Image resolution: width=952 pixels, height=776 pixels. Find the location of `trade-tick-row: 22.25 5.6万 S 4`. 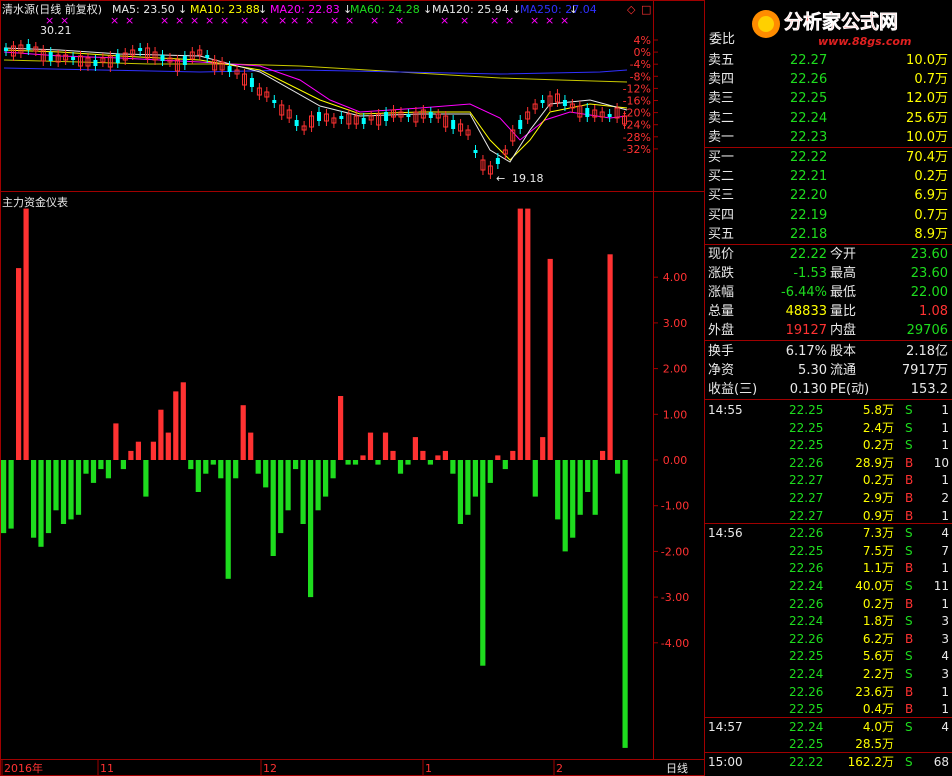

trade-tick-row: 22.25 5.6万 S 4 is located at coordinates (828, 656).